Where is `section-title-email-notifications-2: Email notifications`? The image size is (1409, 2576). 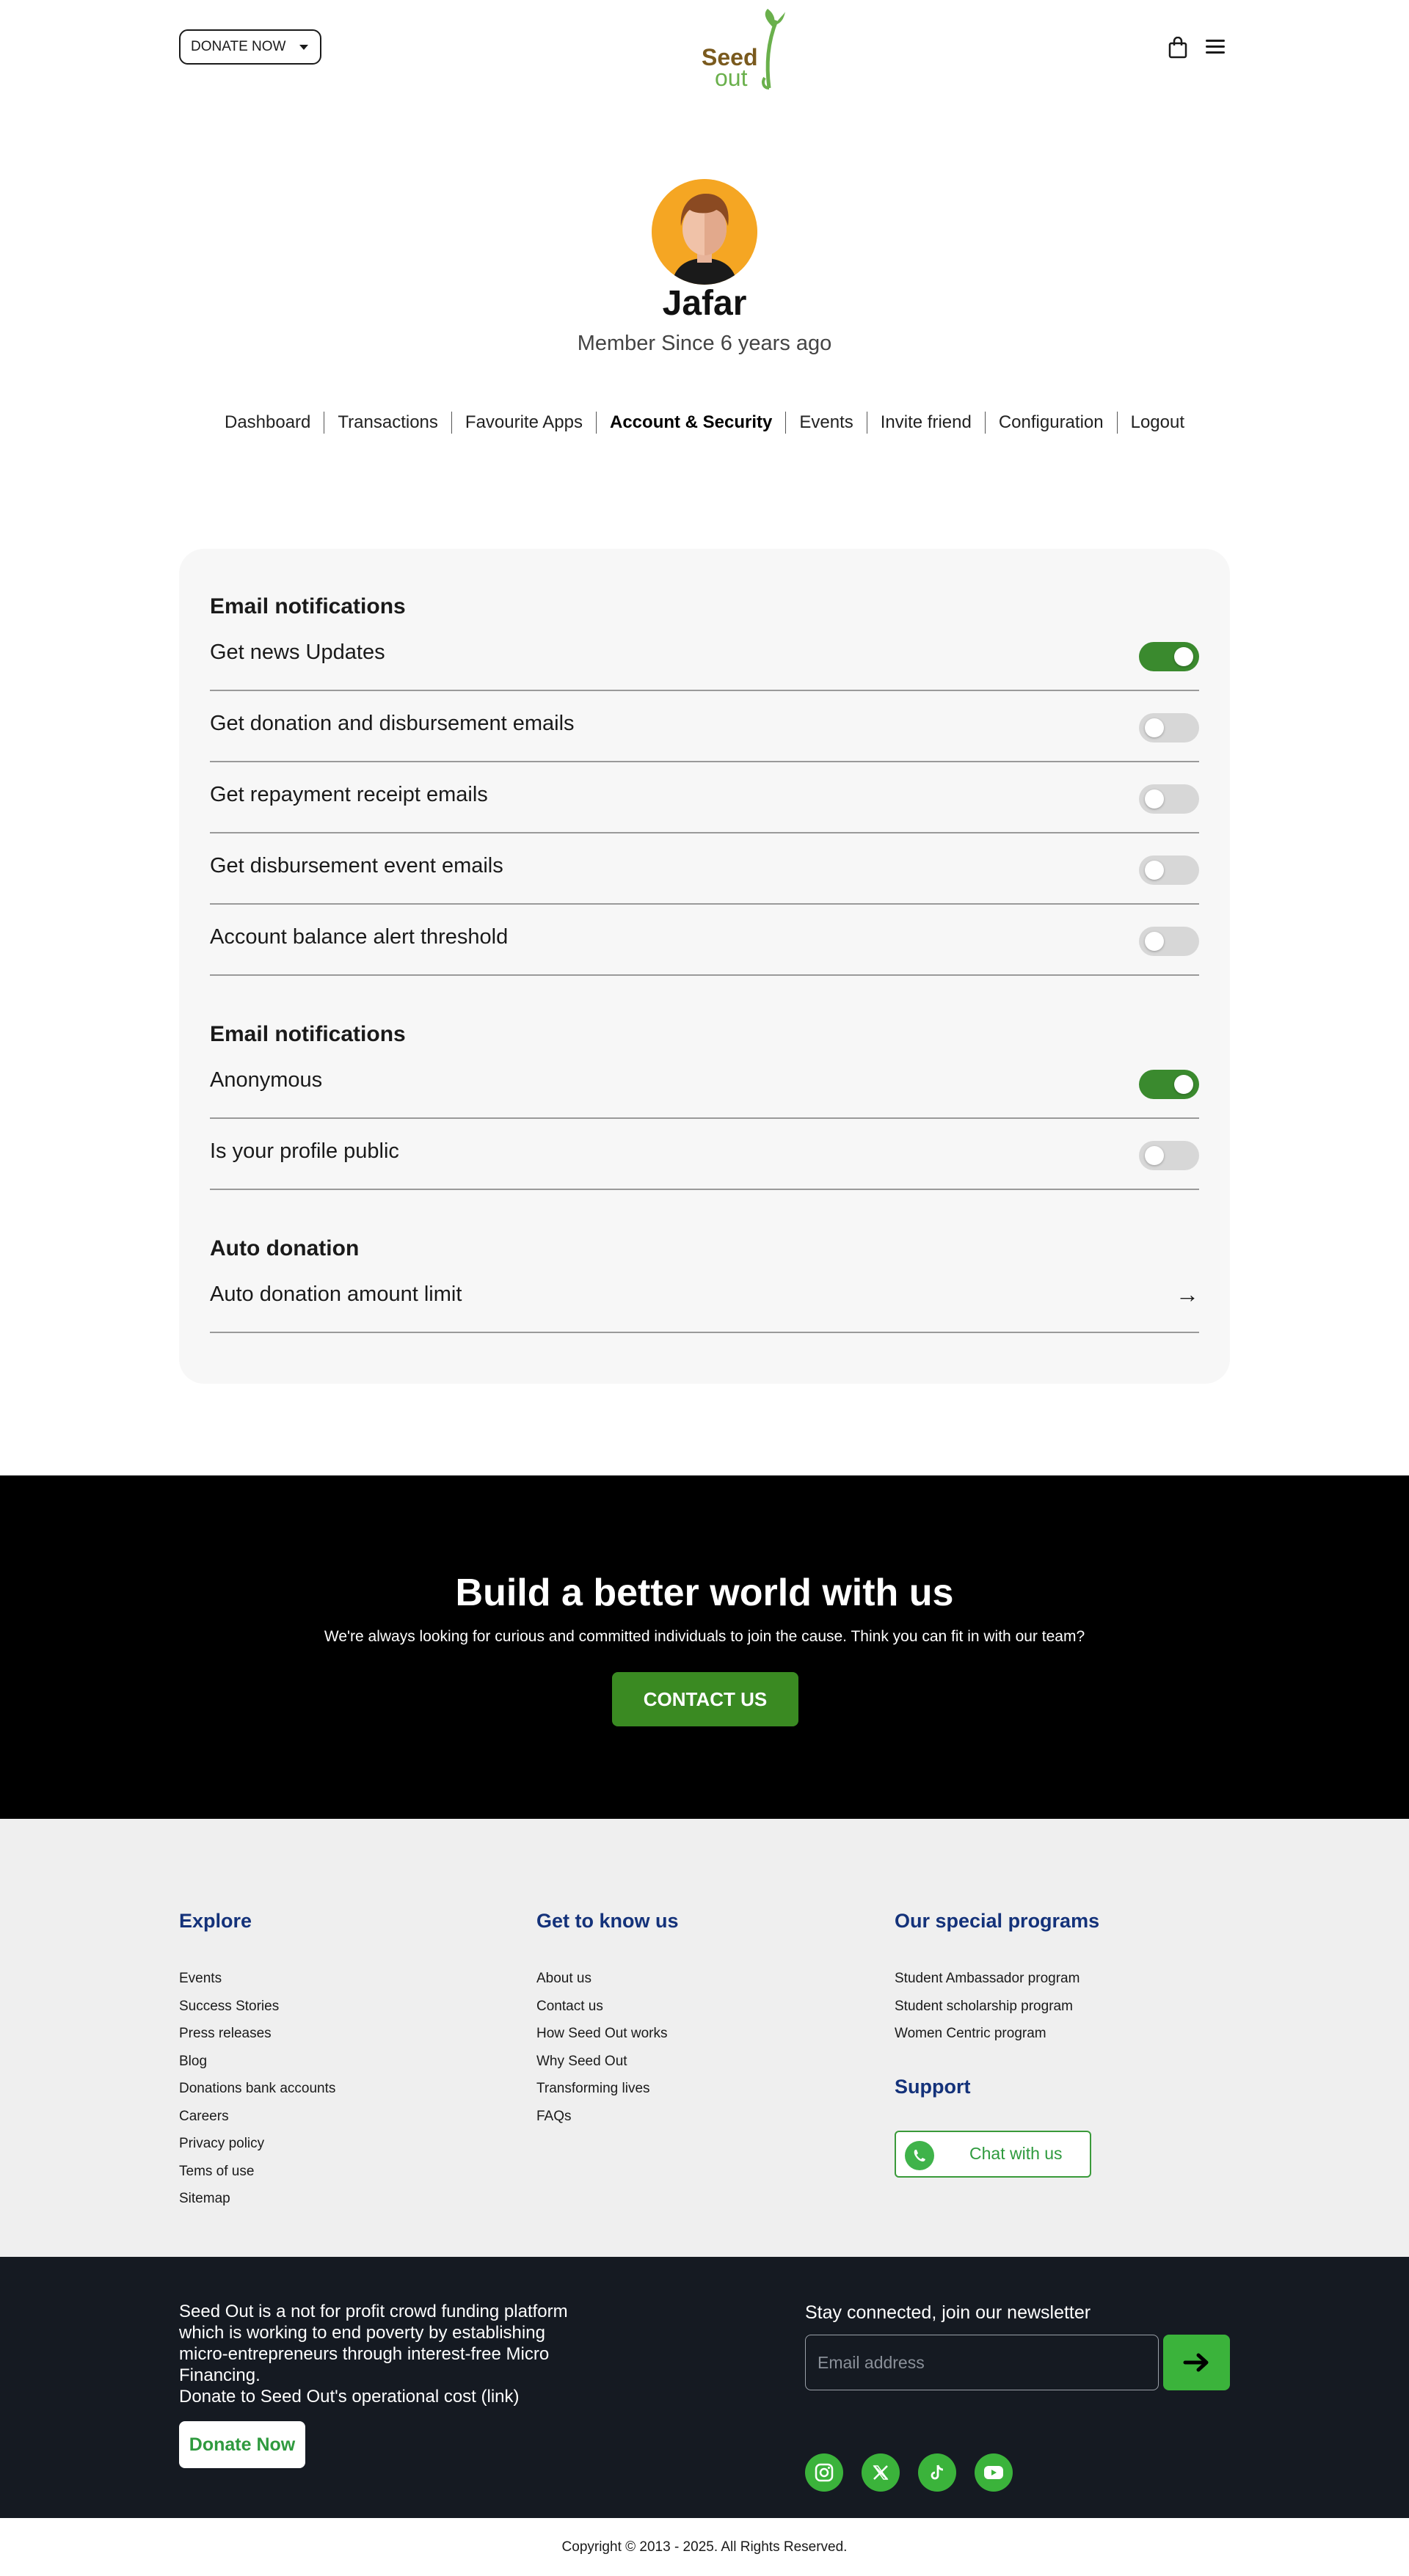 section-title-email-notifications-2: Email notifications is located at coordinates (308, 1034).